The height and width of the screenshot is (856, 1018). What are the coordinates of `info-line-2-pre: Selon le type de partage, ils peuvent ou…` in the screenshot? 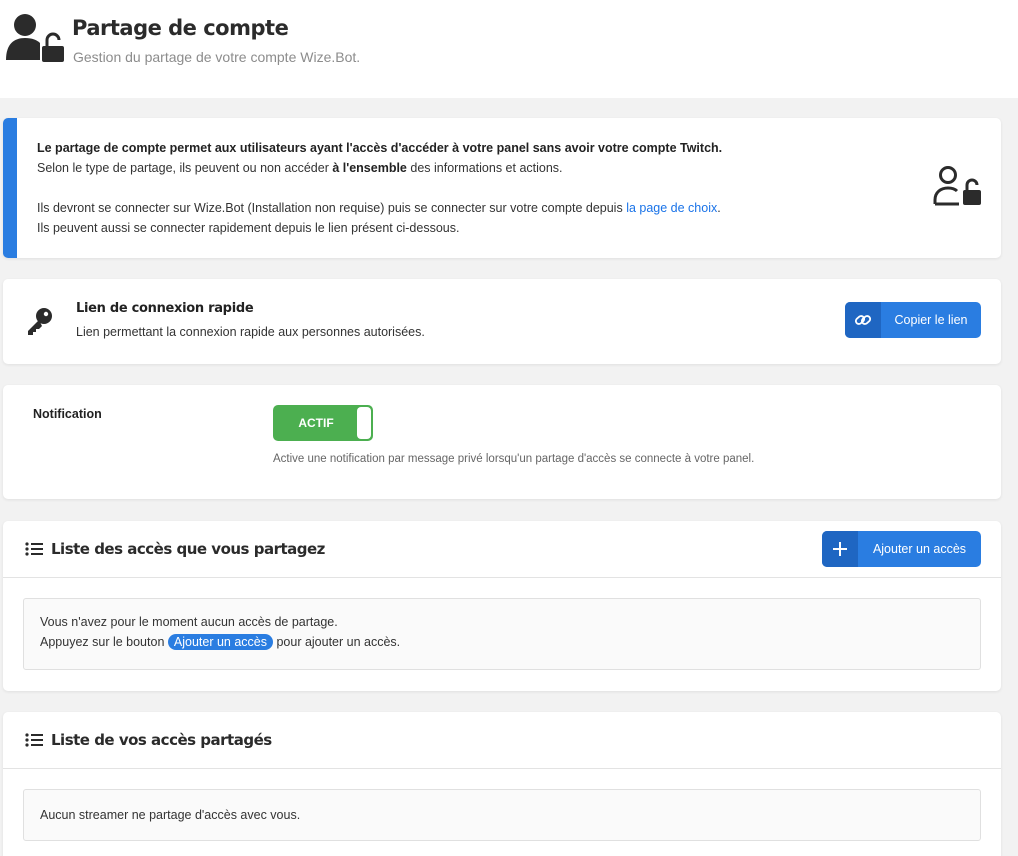 It's located at (185, 168).